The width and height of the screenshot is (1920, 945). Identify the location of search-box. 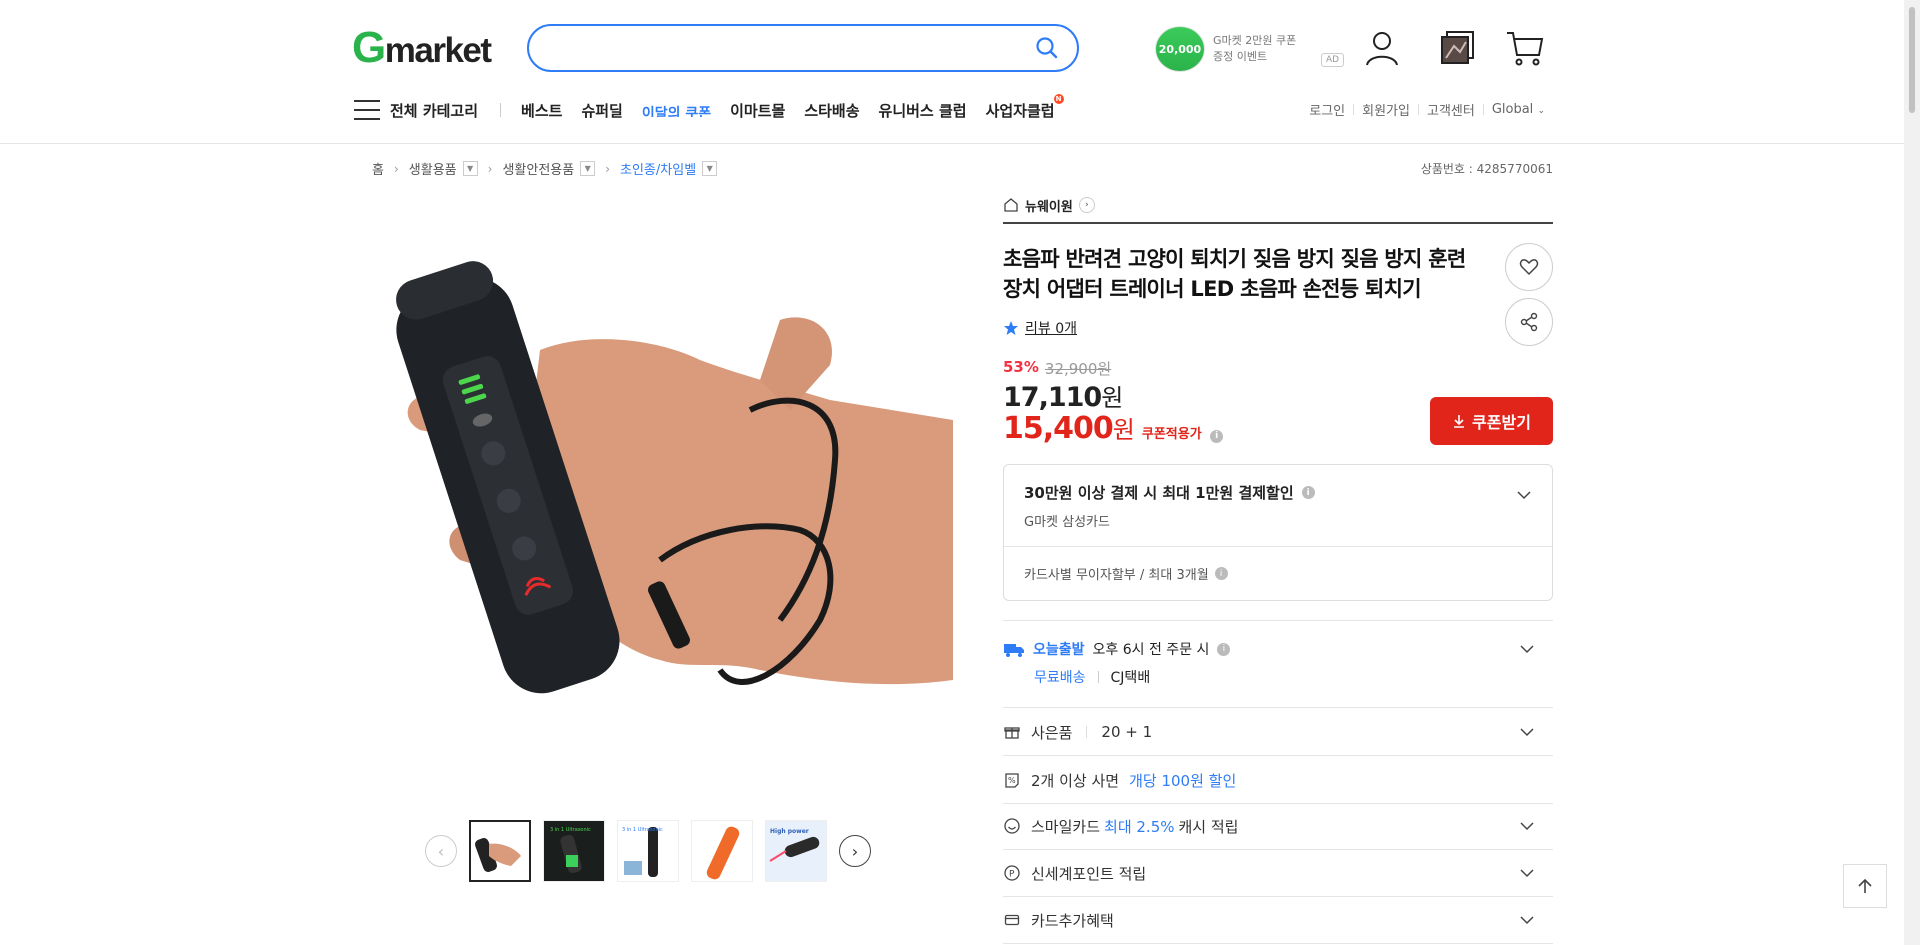
(803, 48).